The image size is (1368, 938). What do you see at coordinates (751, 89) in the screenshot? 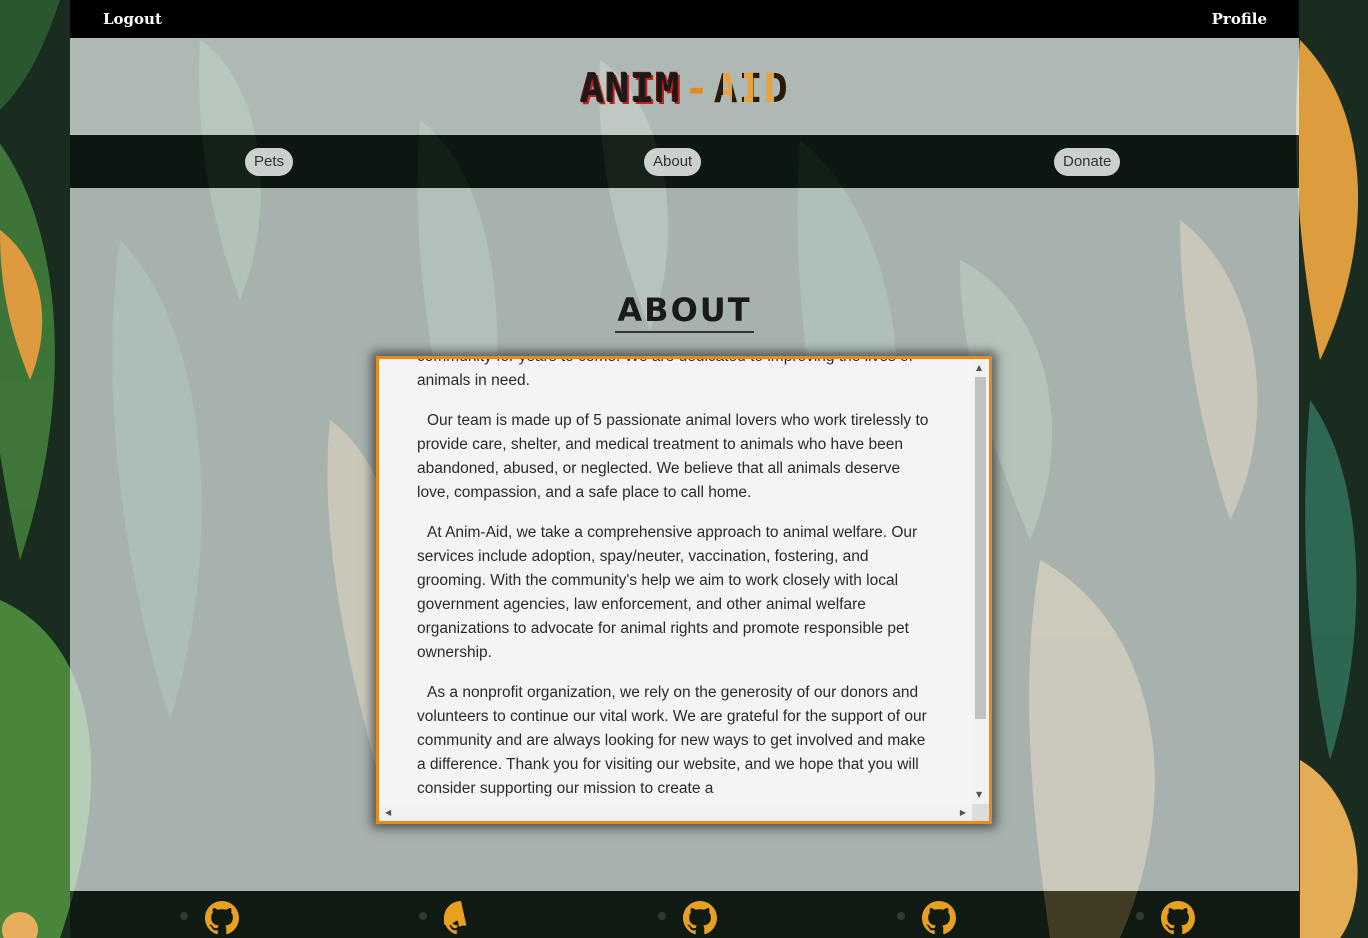
I see `brand-part-2: AID` at bounding box center [751, 89].